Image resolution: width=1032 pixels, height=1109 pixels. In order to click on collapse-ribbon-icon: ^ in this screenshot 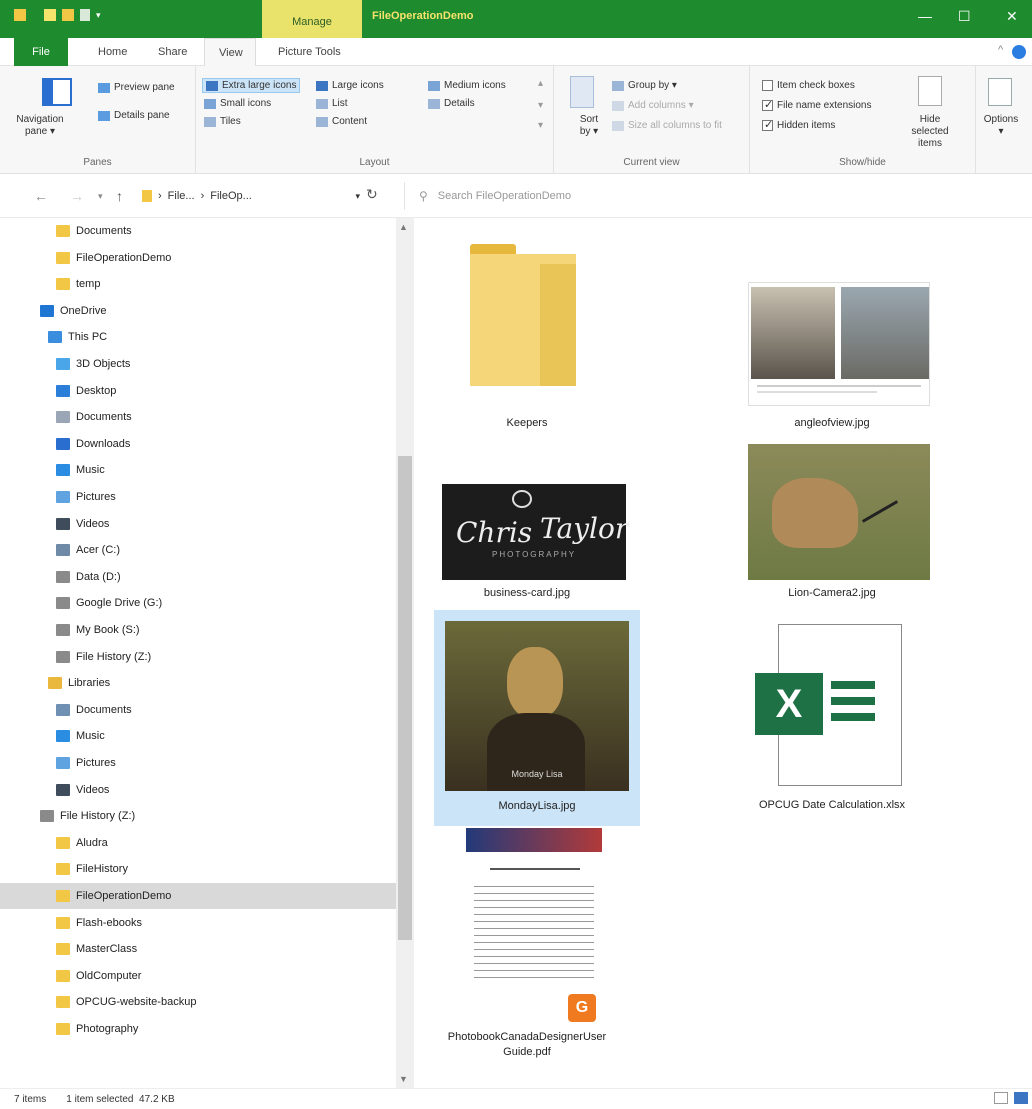, I will do `click(1000, 50)`.